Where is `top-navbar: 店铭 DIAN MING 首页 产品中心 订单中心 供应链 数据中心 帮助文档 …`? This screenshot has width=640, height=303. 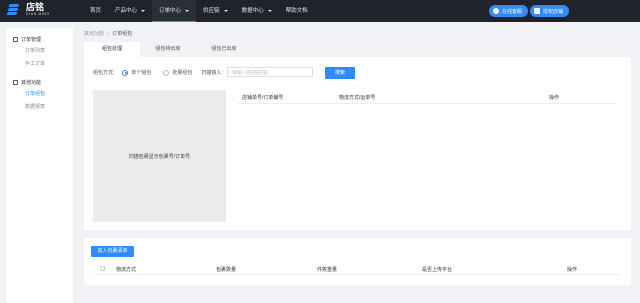
top-navbar: 店铭 DIAN MING 首页 产品中心 订单中心 供应链 数据中心 帮助文档 … is located at coordinates (320, 11).